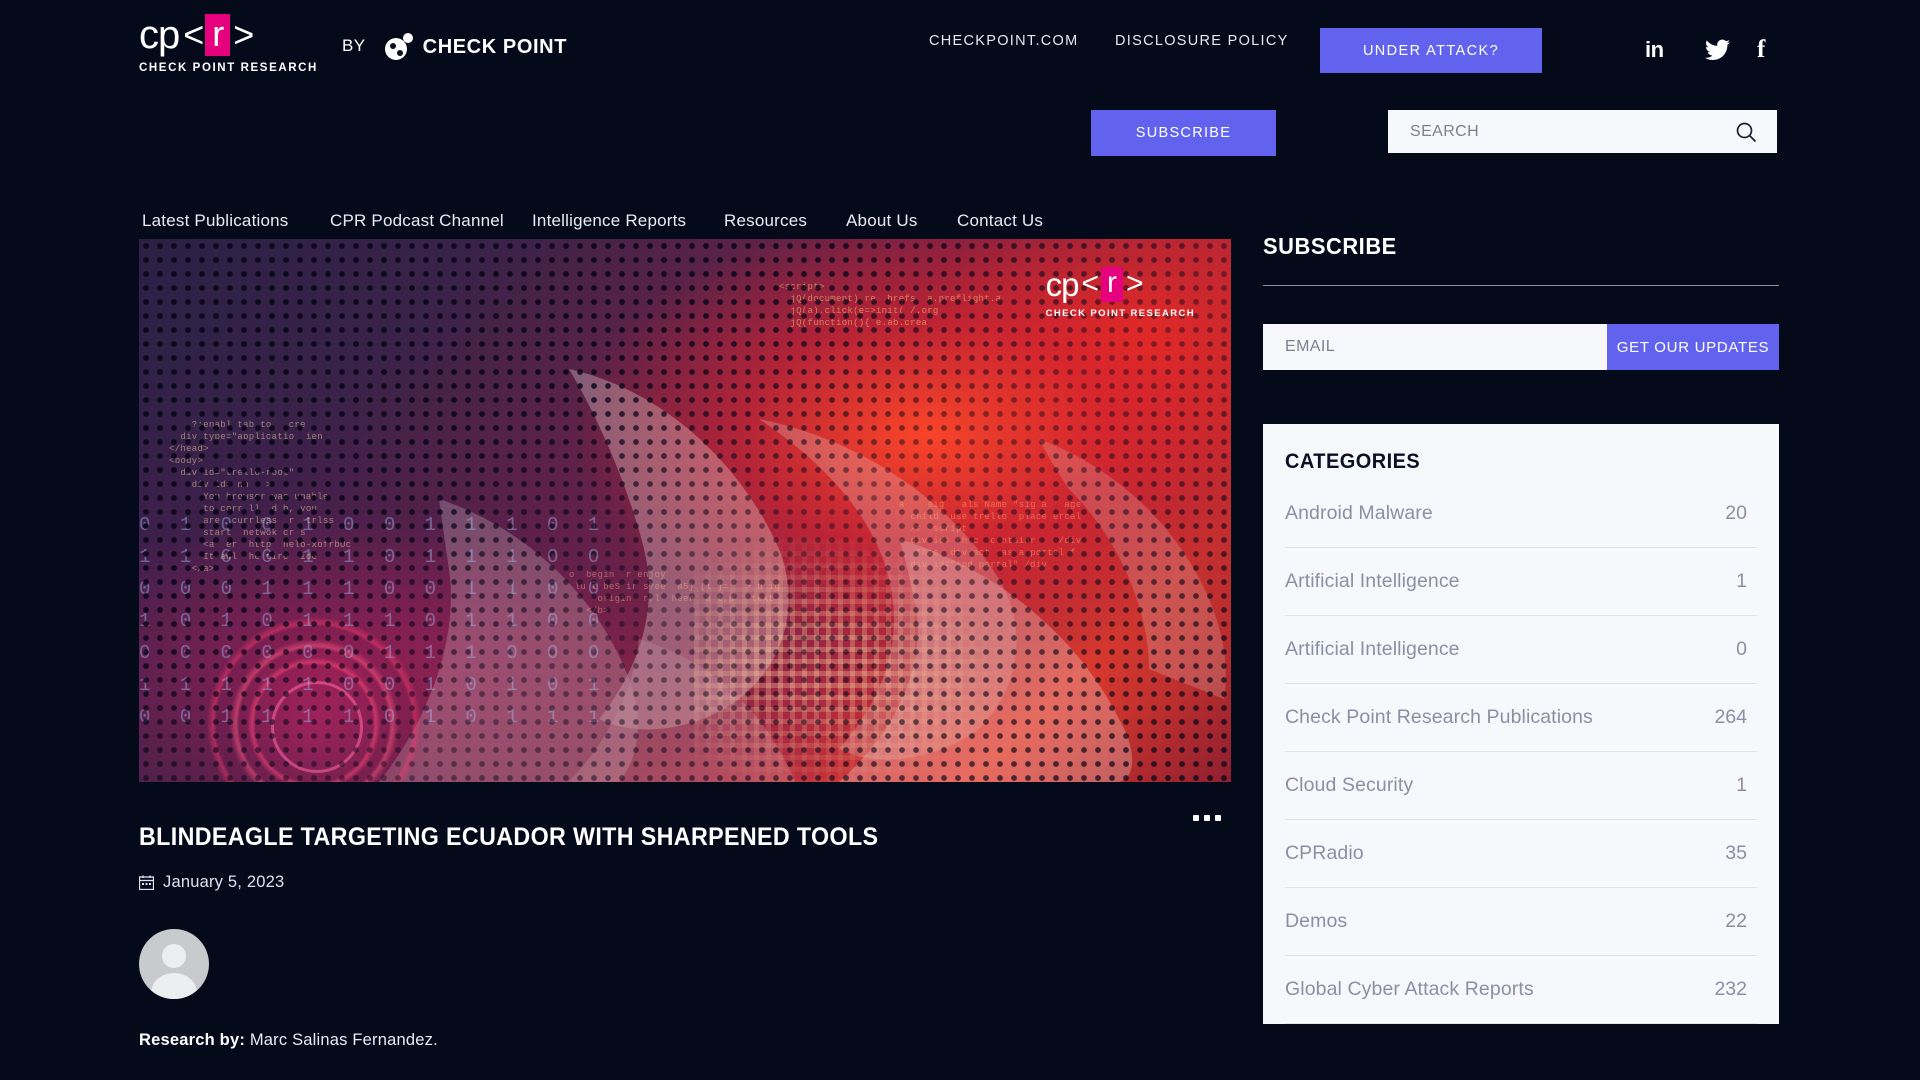 Image resolution: width=1920 pixels, height=1080 pixels. What do you see at coordinates (1730, 717) in the screenshot?
I see `category-count: 264` at bounding box center [1730, 717].